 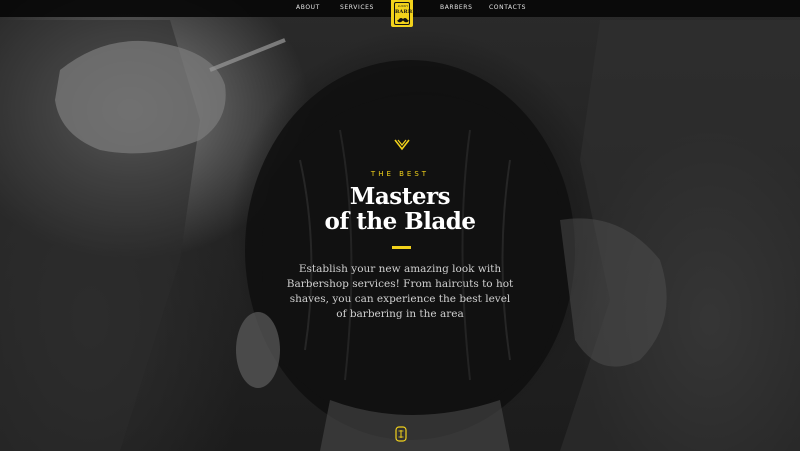 What do you see at coordinates (402, 145) in the screenshot?
I see `chevron-down-icon` at bounding box center [402, 145].